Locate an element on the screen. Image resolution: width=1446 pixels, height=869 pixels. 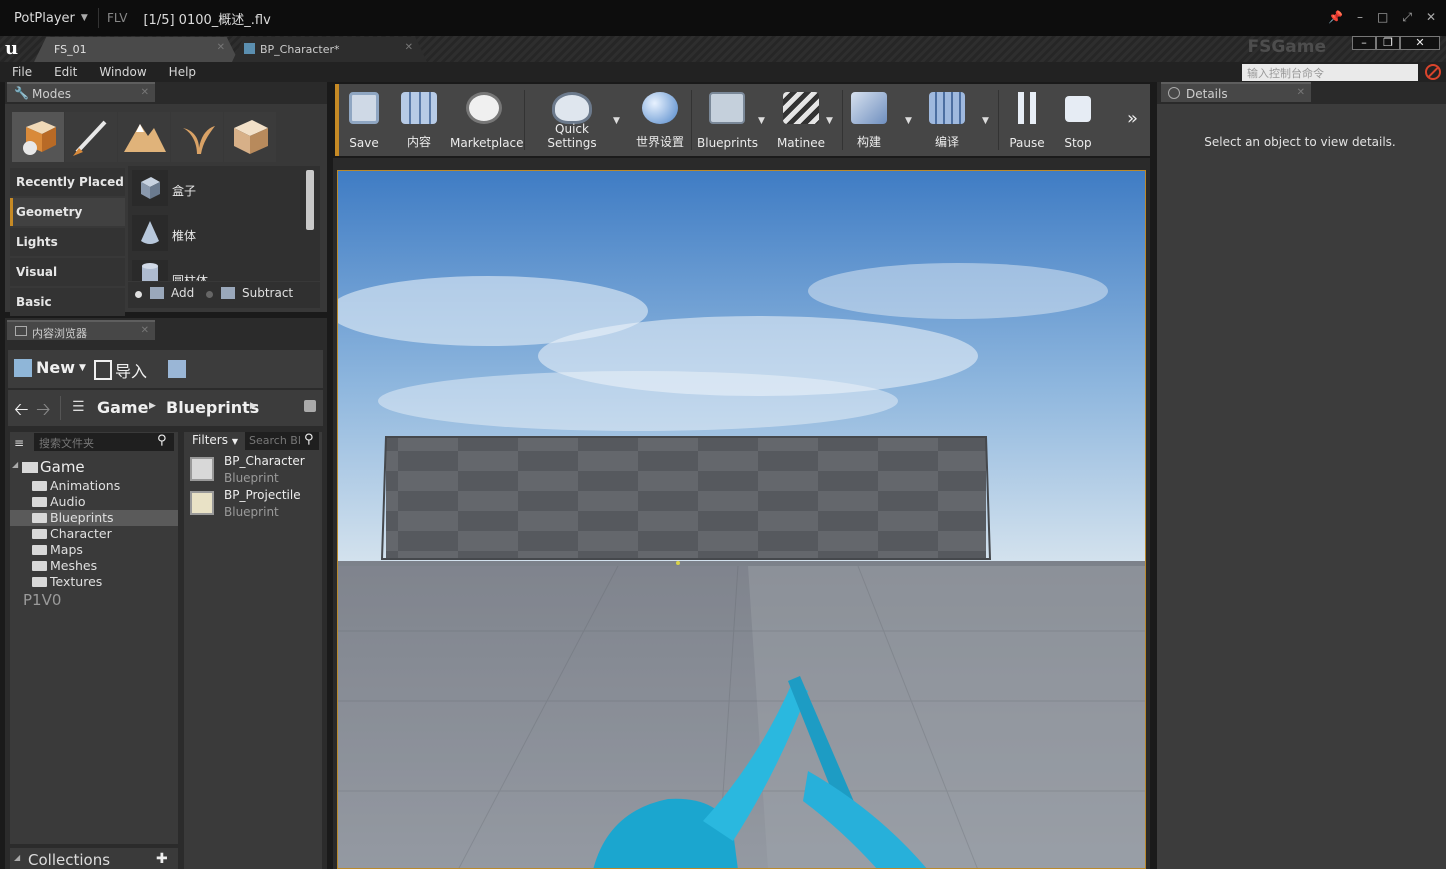
folder-meshes: Meshes is located at coordinates (94, 566).